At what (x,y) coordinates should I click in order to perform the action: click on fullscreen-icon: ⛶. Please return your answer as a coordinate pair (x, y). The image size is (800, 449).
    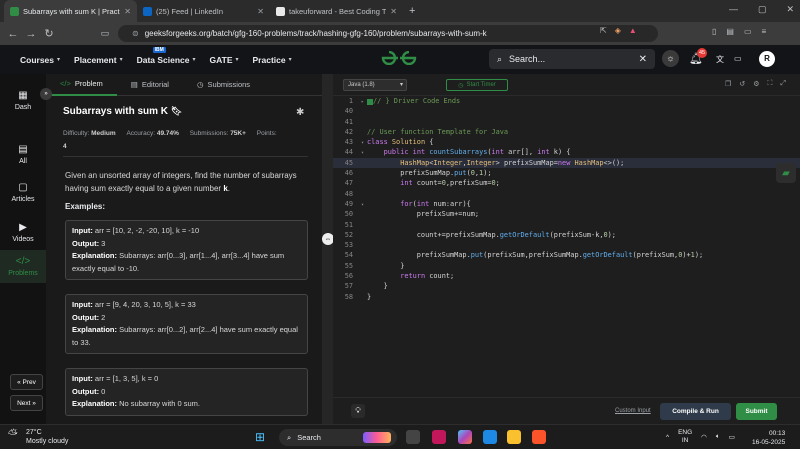
    Looking at the image, I should click on (769, 84).